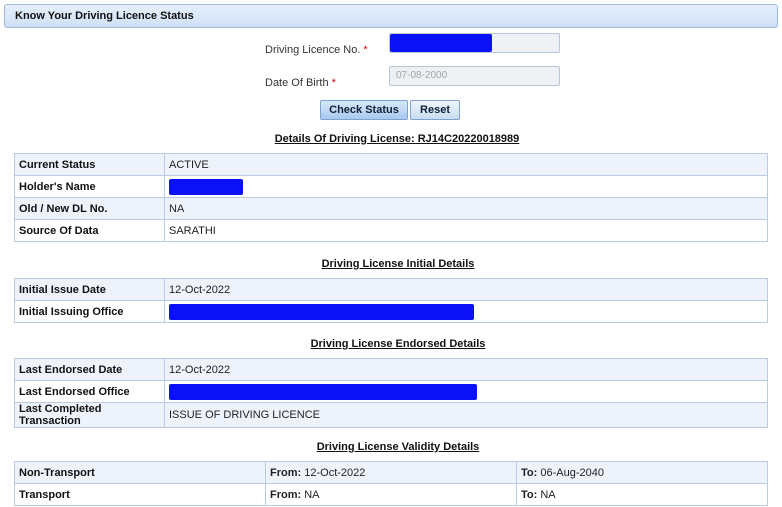 This screenshot has width=782, height=507. I want to click on holder-name-cell, so click(466, 186).